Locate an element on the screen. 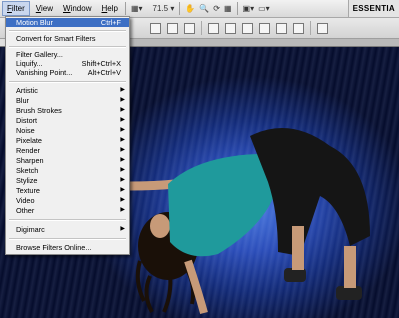 The image size is (399, 318). menu-item-other: Other ▶ is located at coordinates (67, 210).